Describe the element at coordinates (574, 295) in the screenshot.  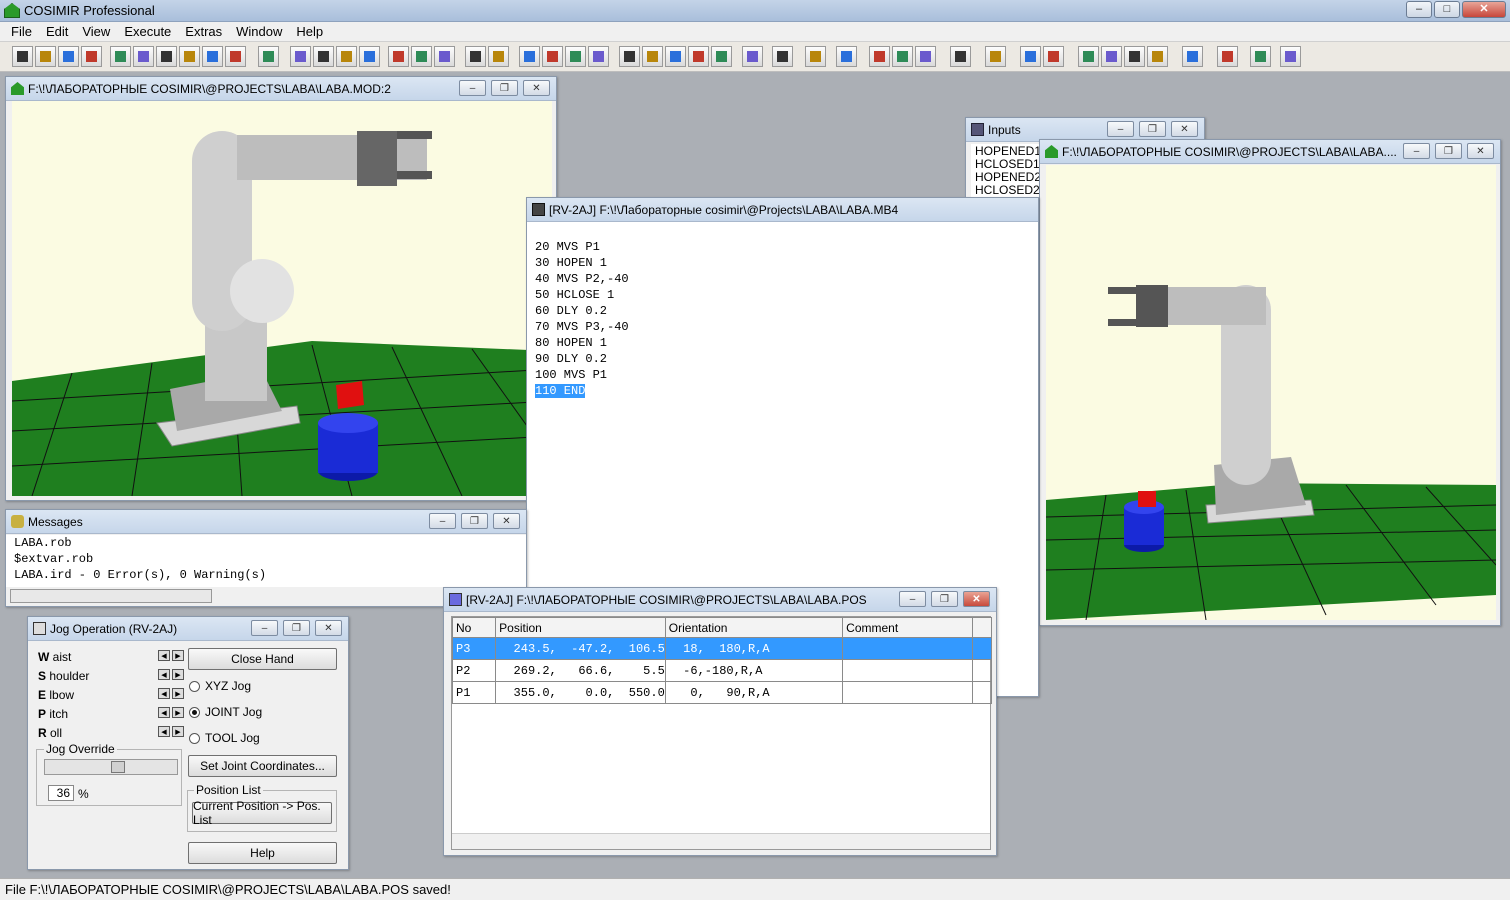
I see `code-line: 50 HCLOSE 1` at that location.